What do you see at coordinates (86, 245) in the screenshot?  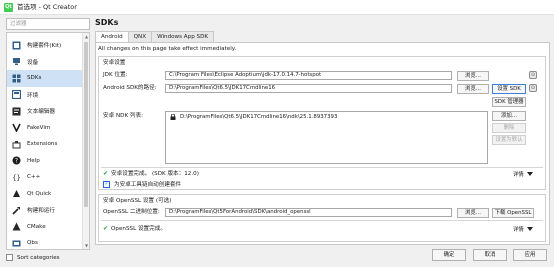 I see `scroll-down-arrow-icon: ▼` at bounding box center [86, 245].